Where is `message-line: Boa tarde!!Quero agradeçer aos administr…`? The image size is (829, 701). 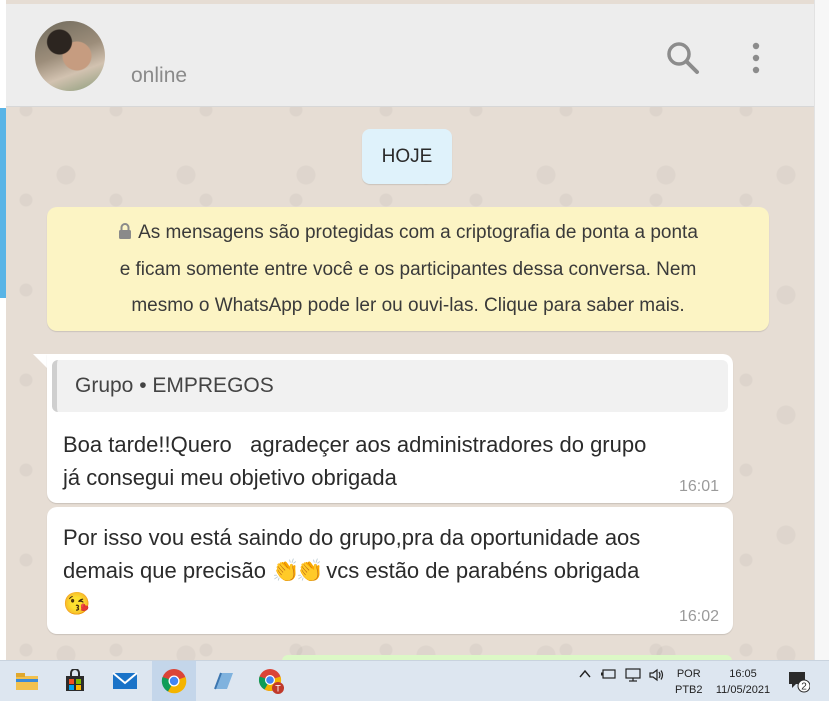
message-line: Boa tarde!!Quero agradeçer aos administr… is located at coordinates (355, 444).